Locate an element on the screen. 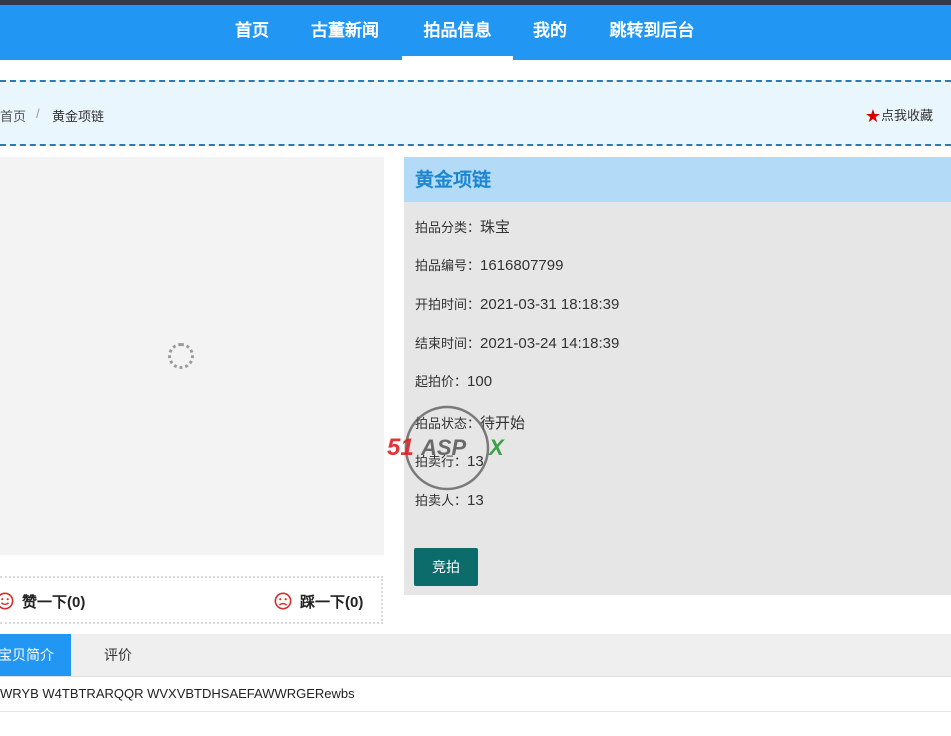  field-end-time: 结束时间：2021-03-24 14:18:39 is located at coordinates (517, 342).